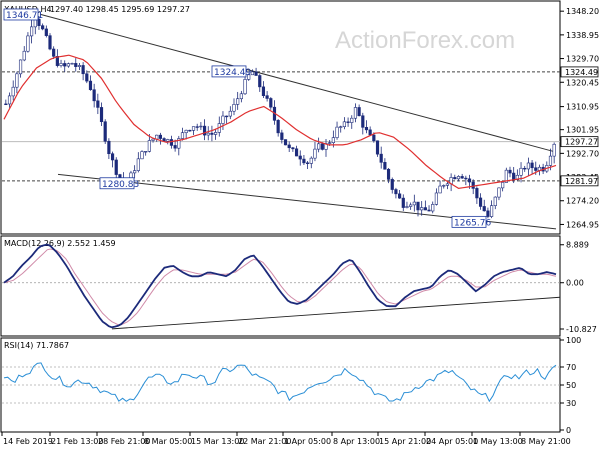  Describe the element at coordinates (581, 181) in the screenshot. I see `level-tag-label: 1281.97` at that location.